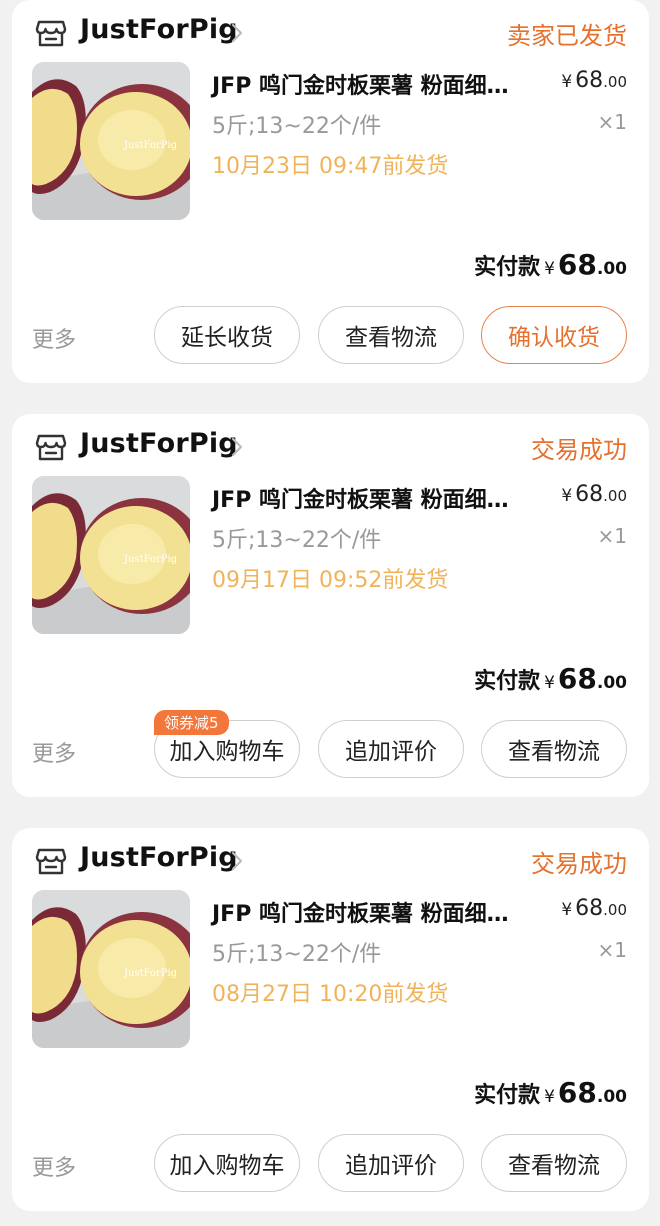 The width and height of the screenshot is (660, 1226). Describe the element at coordinates (554, 335) in the screenshot. I see `confirm-receipt-button: 确认收货` at that location.